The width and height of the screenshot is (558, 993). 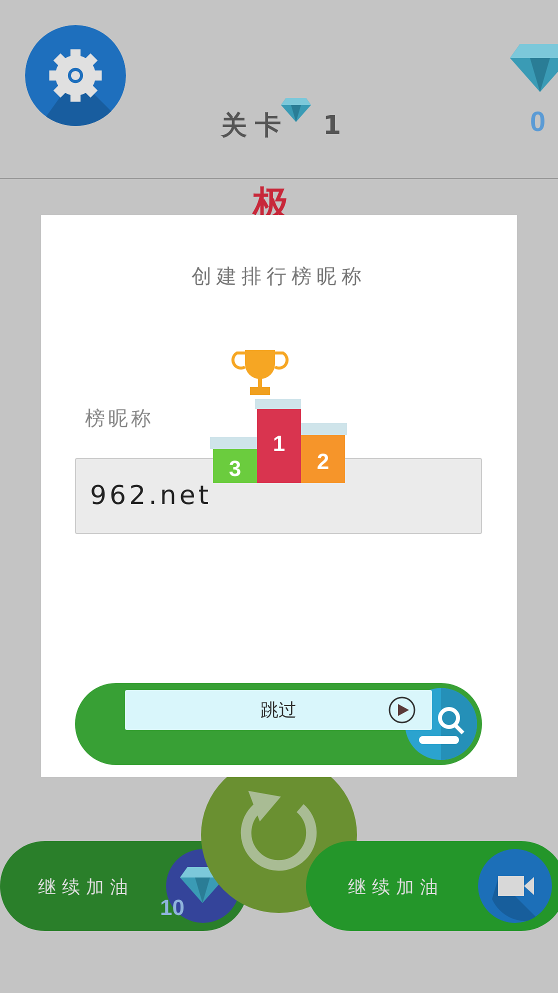 What do you see at coordinates (402, 710) in the screenshot?
I see `play-icon` at bounding box center [402, 710].